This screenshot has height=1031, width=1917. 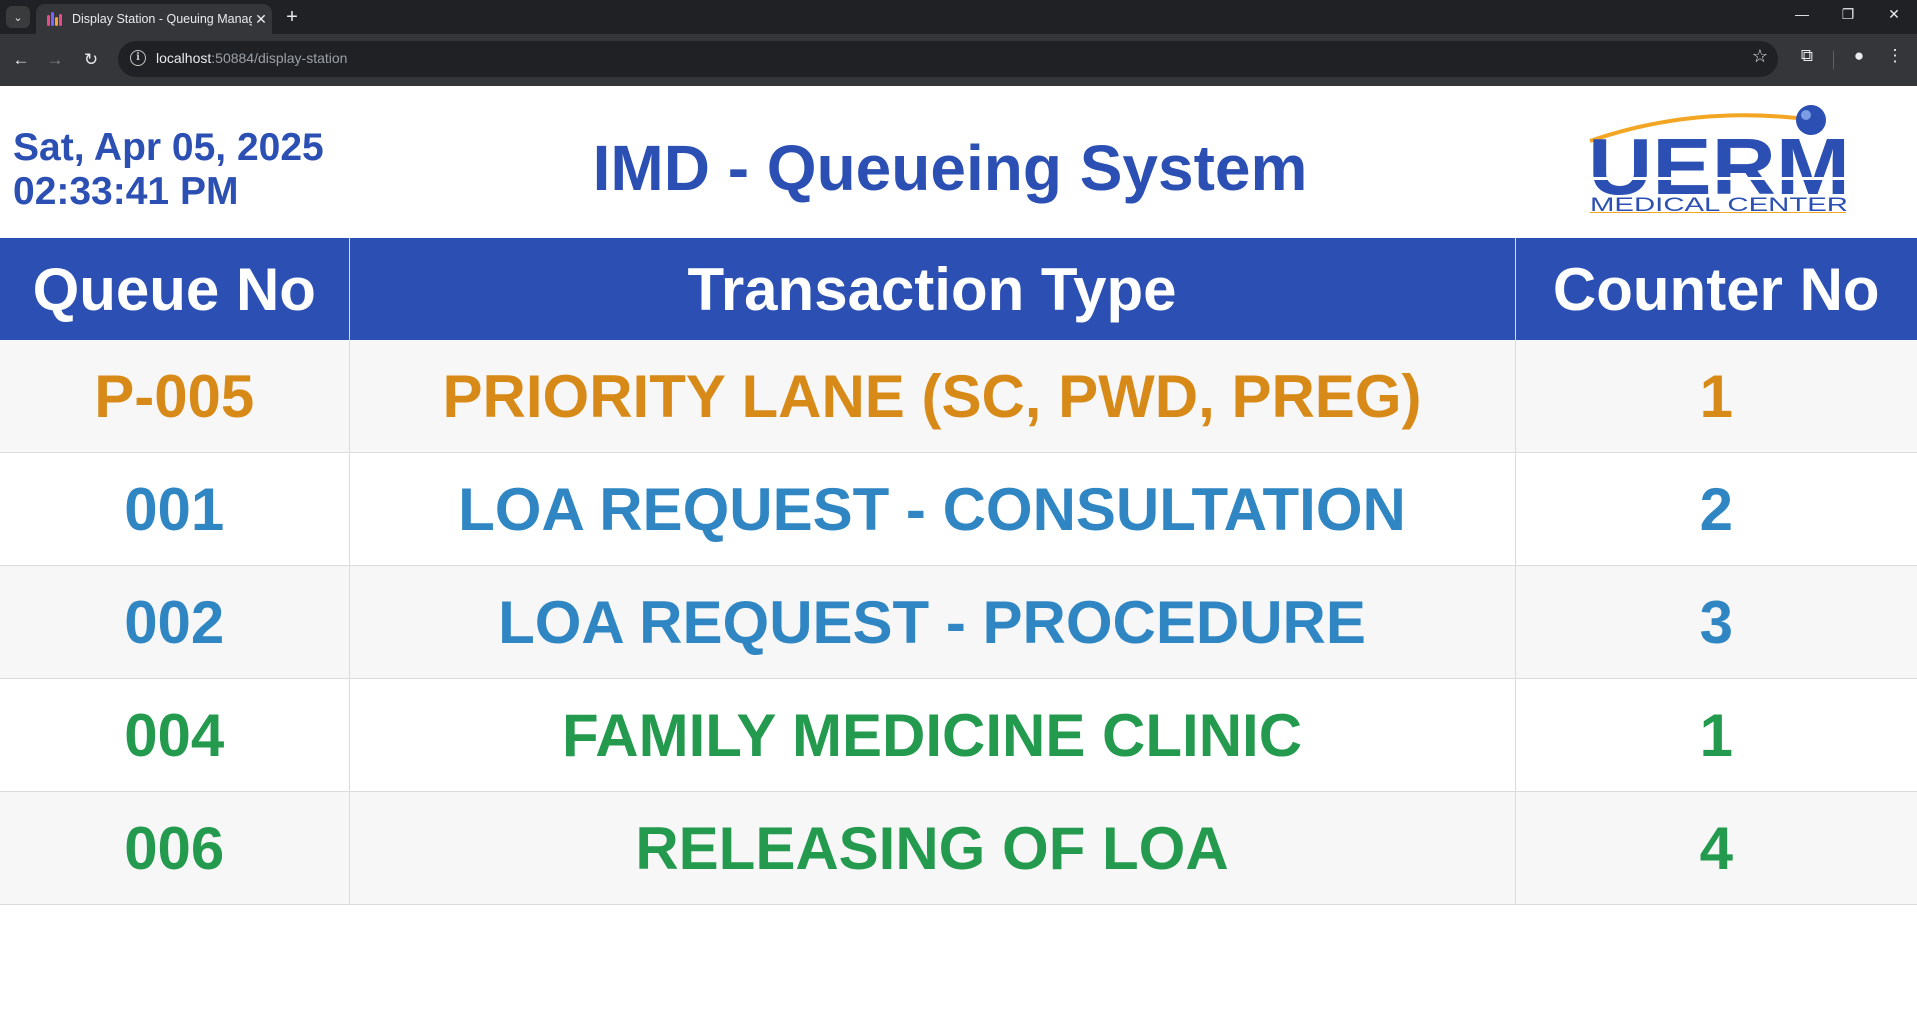 What do you see at coordinates (1802, 14) in the screenshot?
I see `minimize-icon: —` at bounding box center [1802, 14].